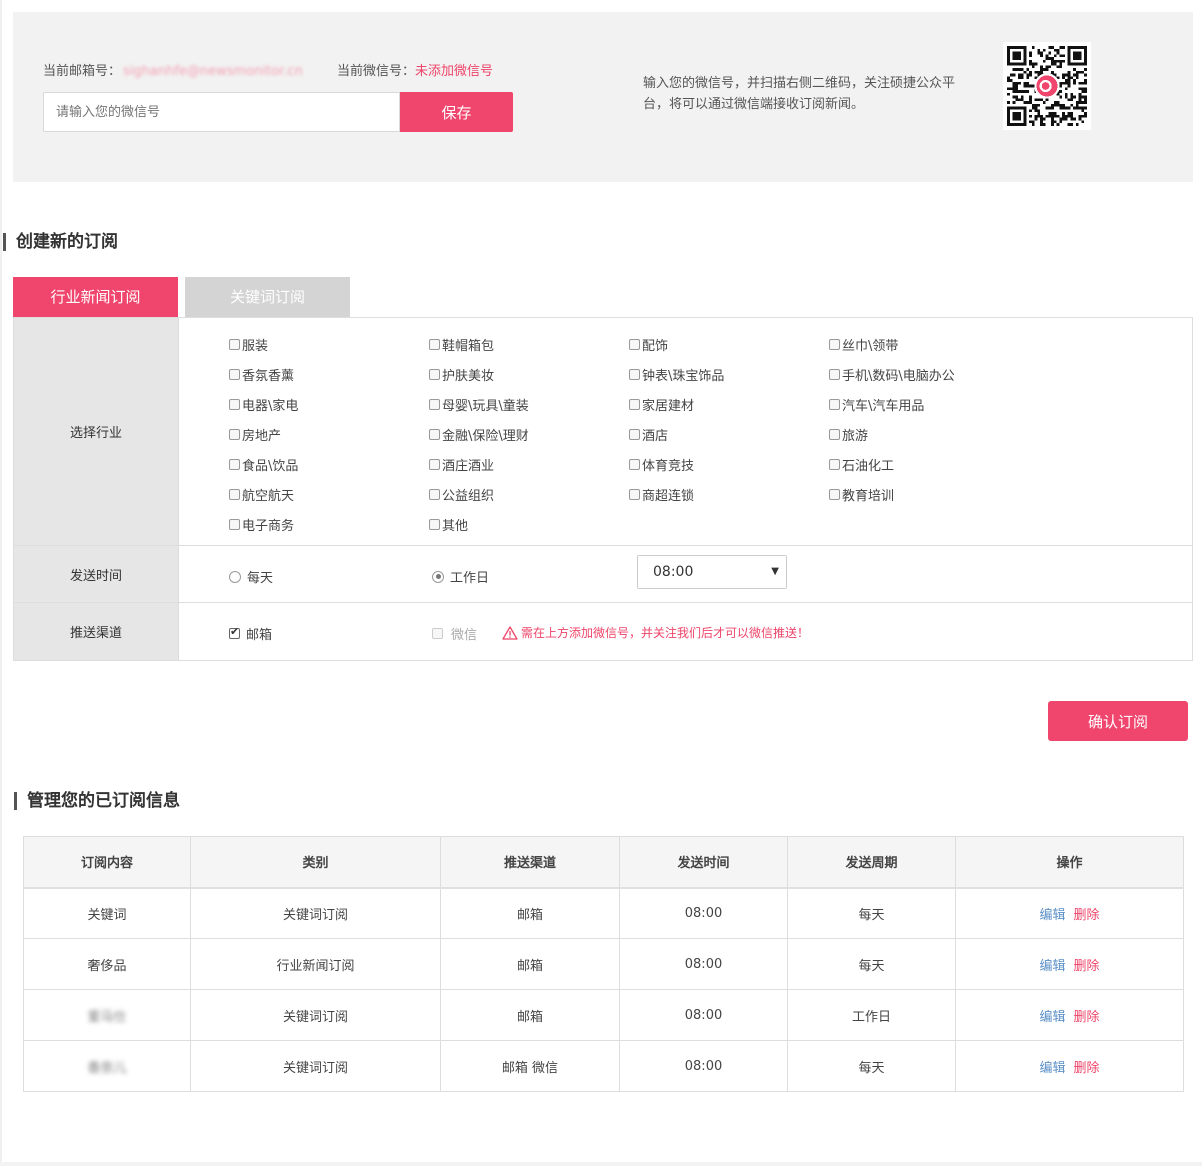 The width and height of the screenshot is (1202, 1166). I want to click on send-time-value: 08:00, so click(673, 572).